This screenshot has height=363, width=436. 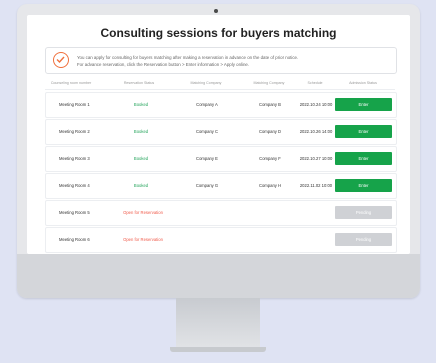 What do you see at coordinates (316, 158) in the screenshot?
I see `schedule: 2022.10.27 10:00` at bounding box center [316, 158].